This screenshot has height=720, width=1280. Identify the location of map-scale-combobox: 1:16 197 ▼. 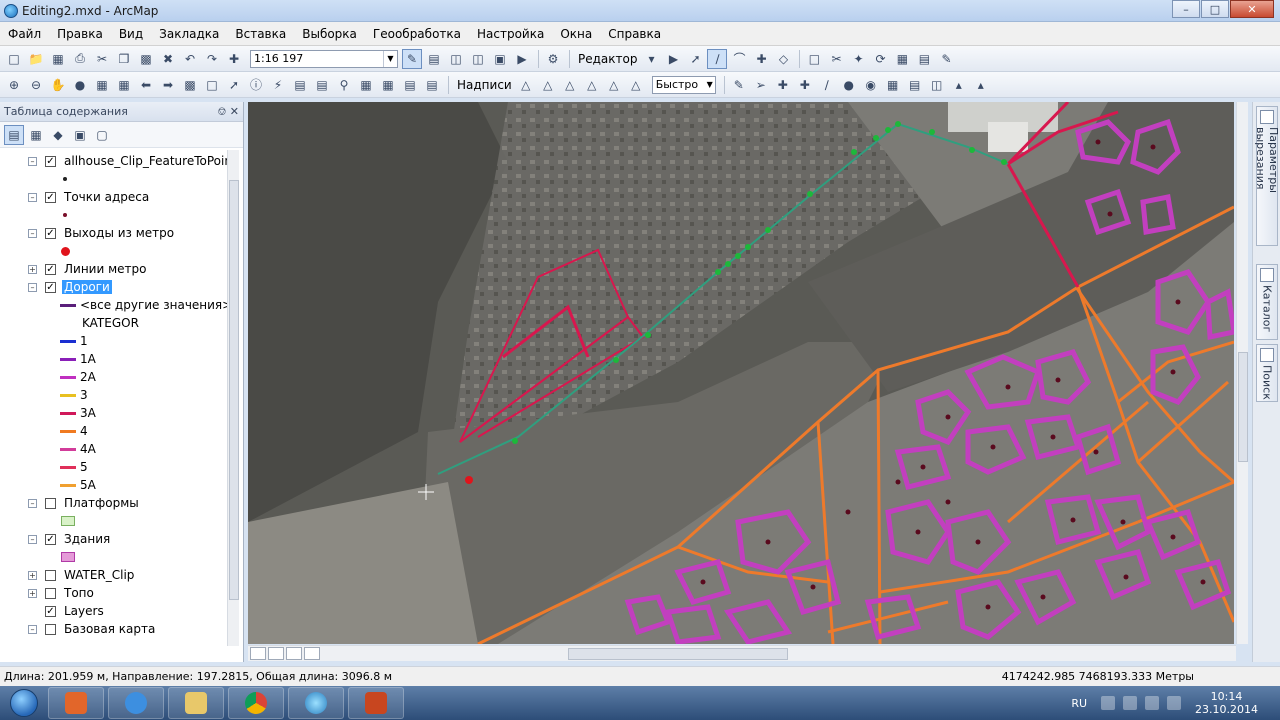
(324, 58).